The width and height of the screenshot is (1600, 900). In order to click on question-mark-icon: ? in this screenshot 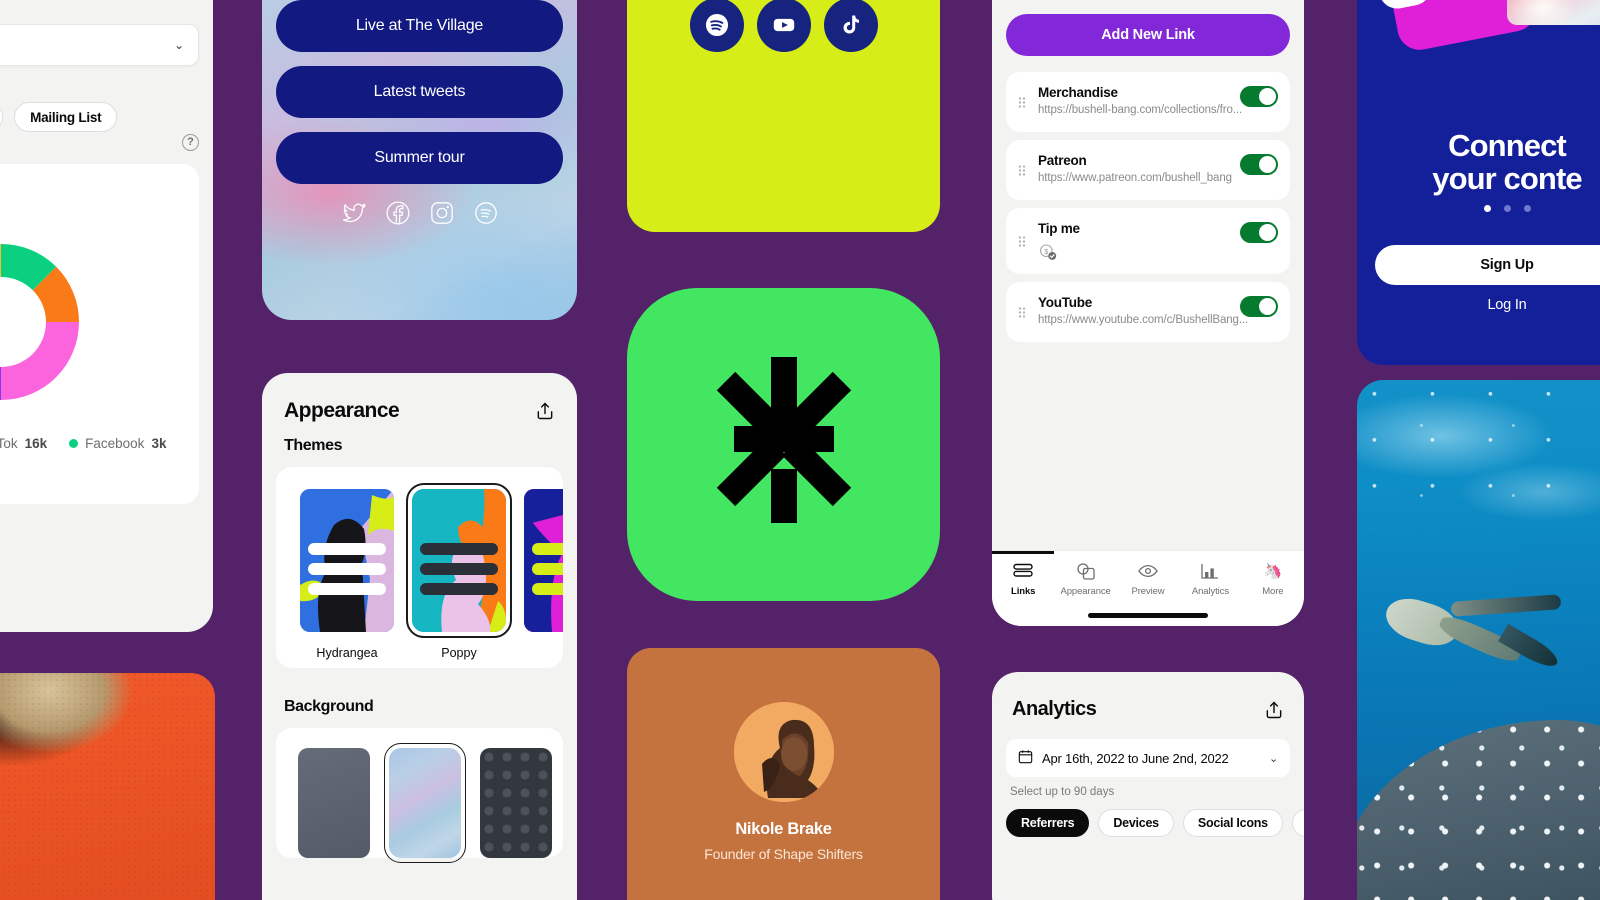, I will do `click(190, 142)`.